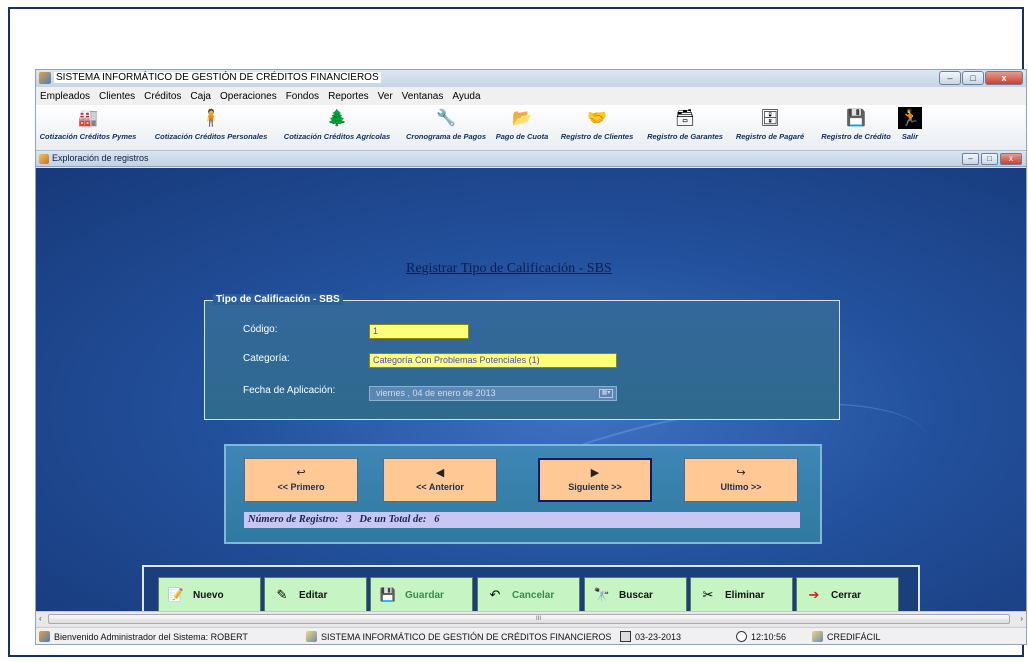 This screenshot has width=1028, height=662. I want to click on scroll-grip-icon: III, so click(539, 619).